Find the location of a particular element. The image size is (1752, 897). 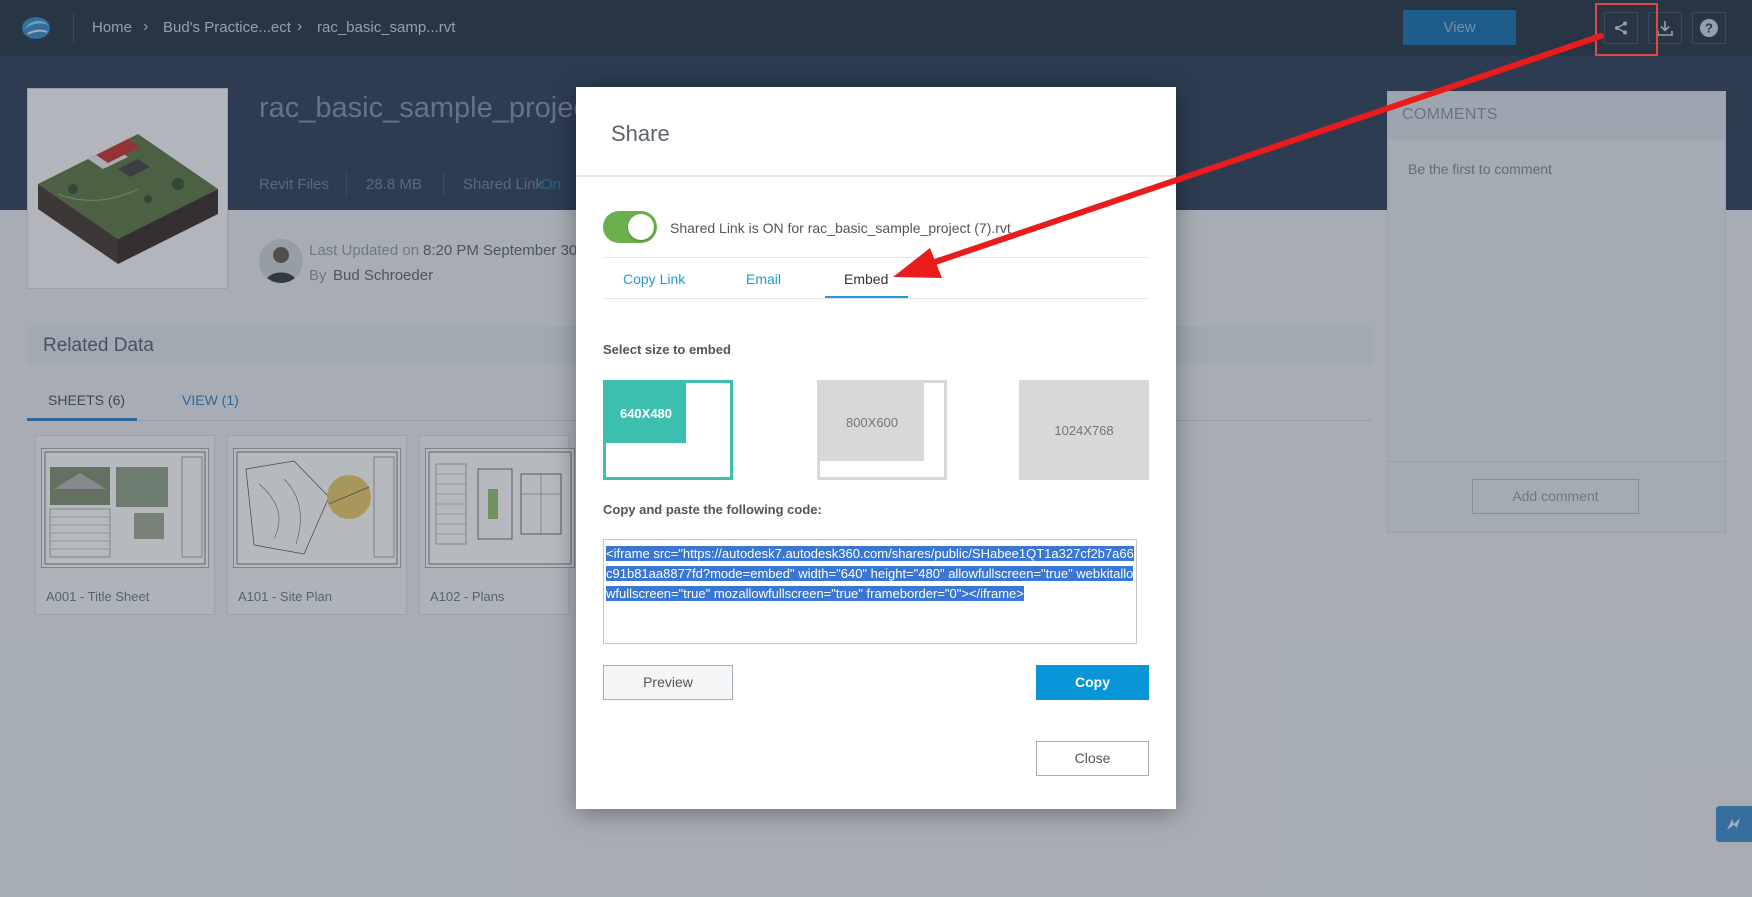

embed-size-1024: 1024X768 is located at coordinates (1084, 430).